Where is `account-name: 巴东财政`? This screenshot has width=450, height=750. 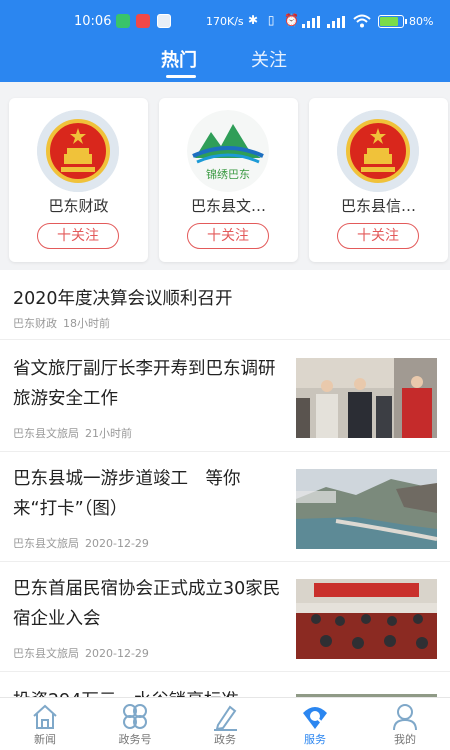
account-name: 巴东财政 is located at coordinates (78, 206).